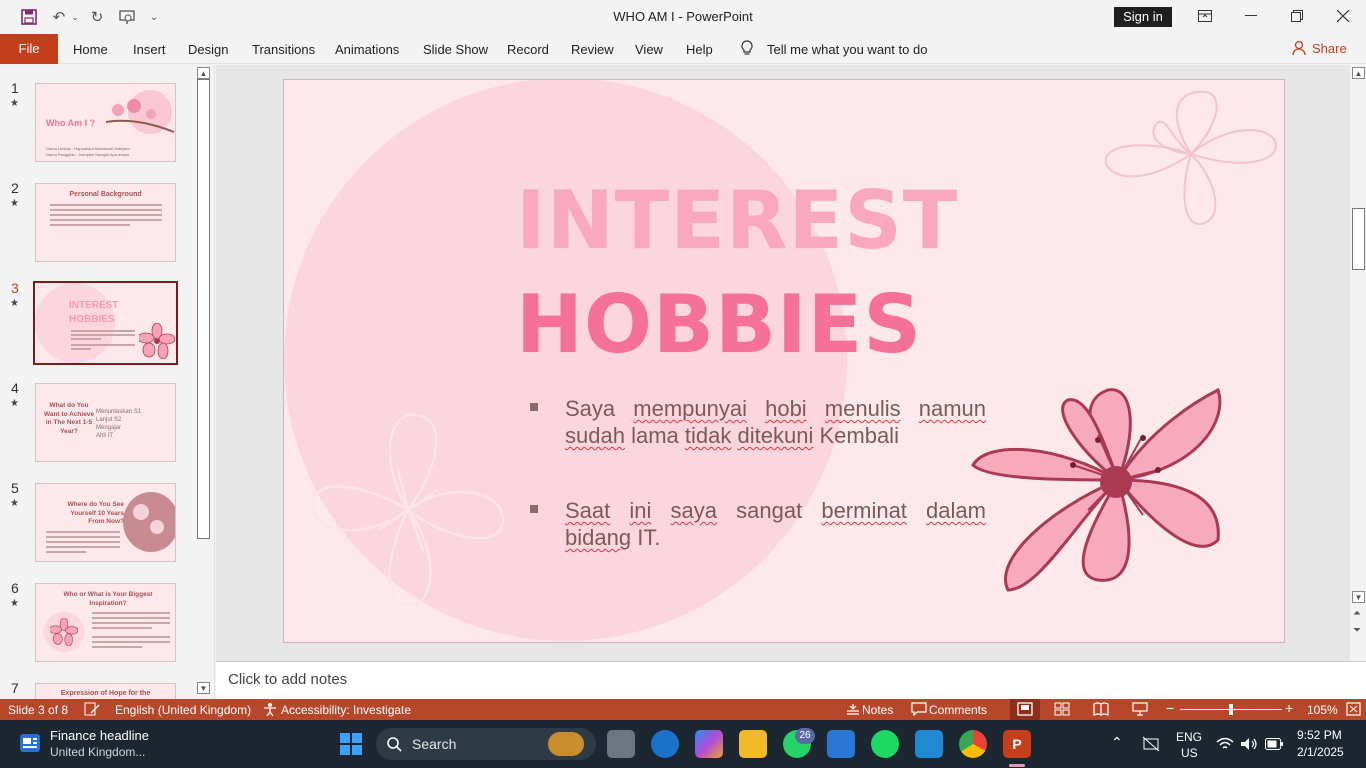 The image size is (1366, 768). What do you see at coordinates (566, 744) in the screenshot?
I see `search-highlight-icon` at bounding box center [566, 744].